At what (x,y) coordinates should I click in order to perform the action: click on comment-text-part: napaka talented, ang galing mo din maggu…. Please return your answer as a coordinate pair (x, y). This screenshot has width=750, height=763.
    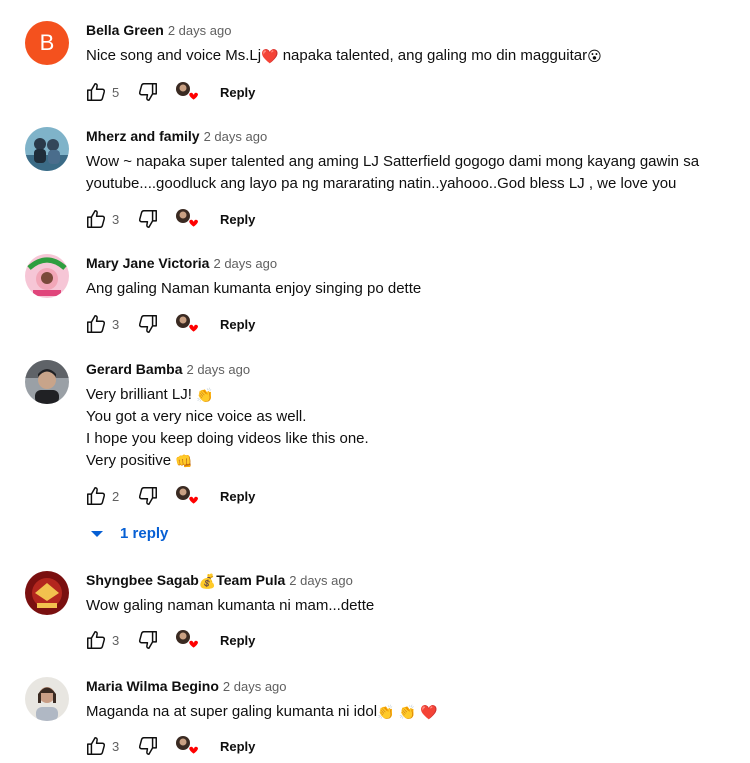
    Looking at the image, I should click on (433, 55).